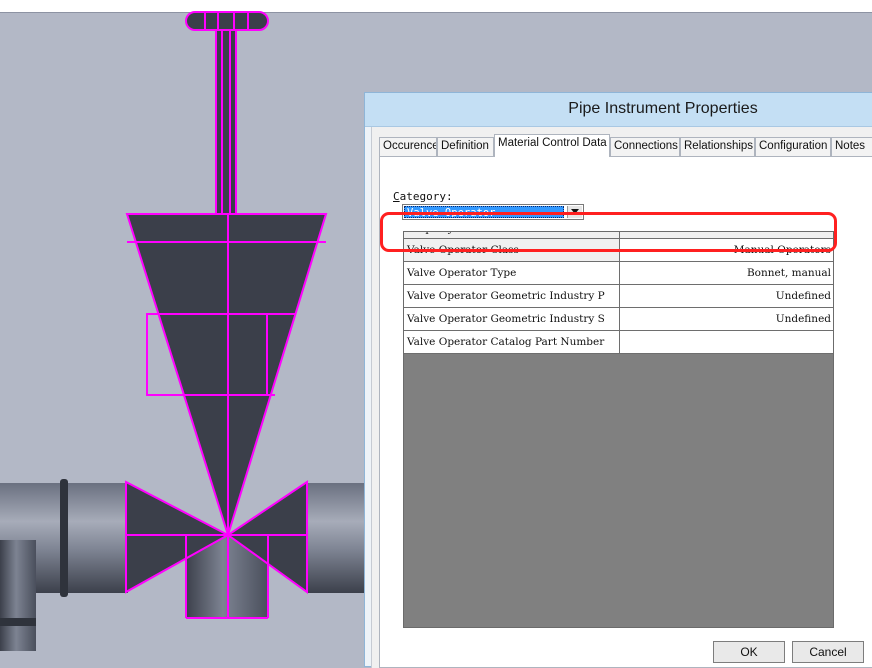 The height and width of the screenshot is (668, 872). Describe the element at coordinates (749, 652) in the screenshot. I see `ok-button: OK` at that location.